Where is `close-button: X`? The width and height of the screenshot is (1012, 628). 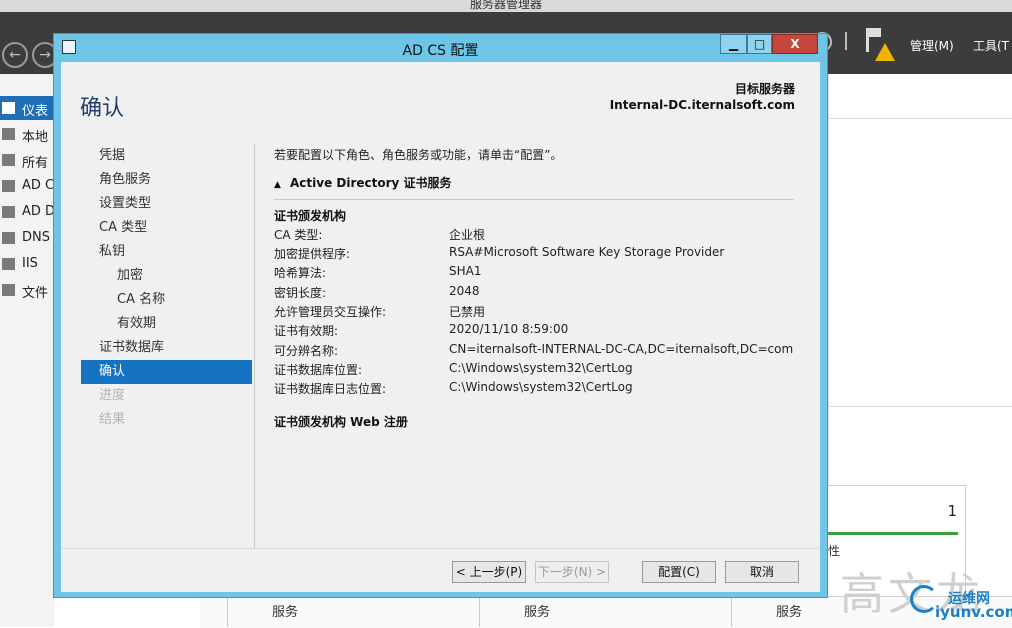 close-button: X is located at coordinates (795, 44).